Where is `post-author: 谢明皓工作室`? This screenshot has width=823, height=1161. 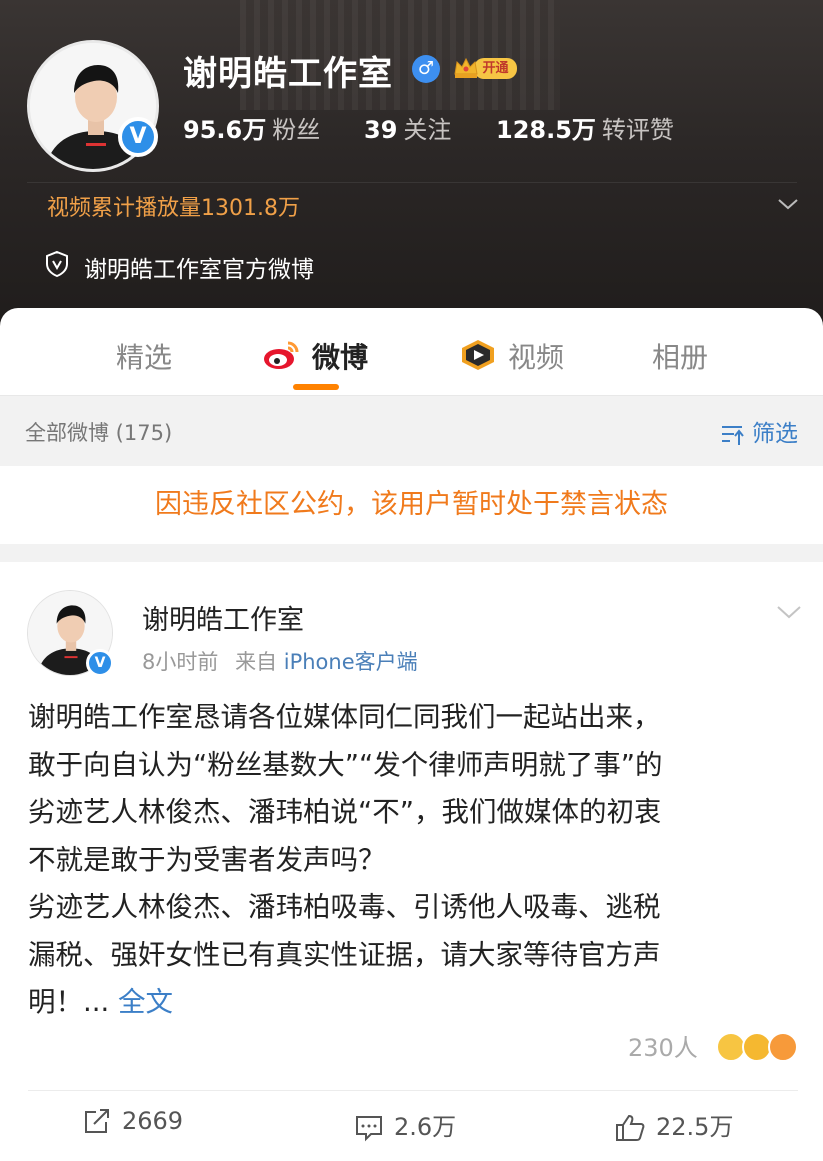 post-author: 谢明皓工作室 is located at coordinates (223, 617).